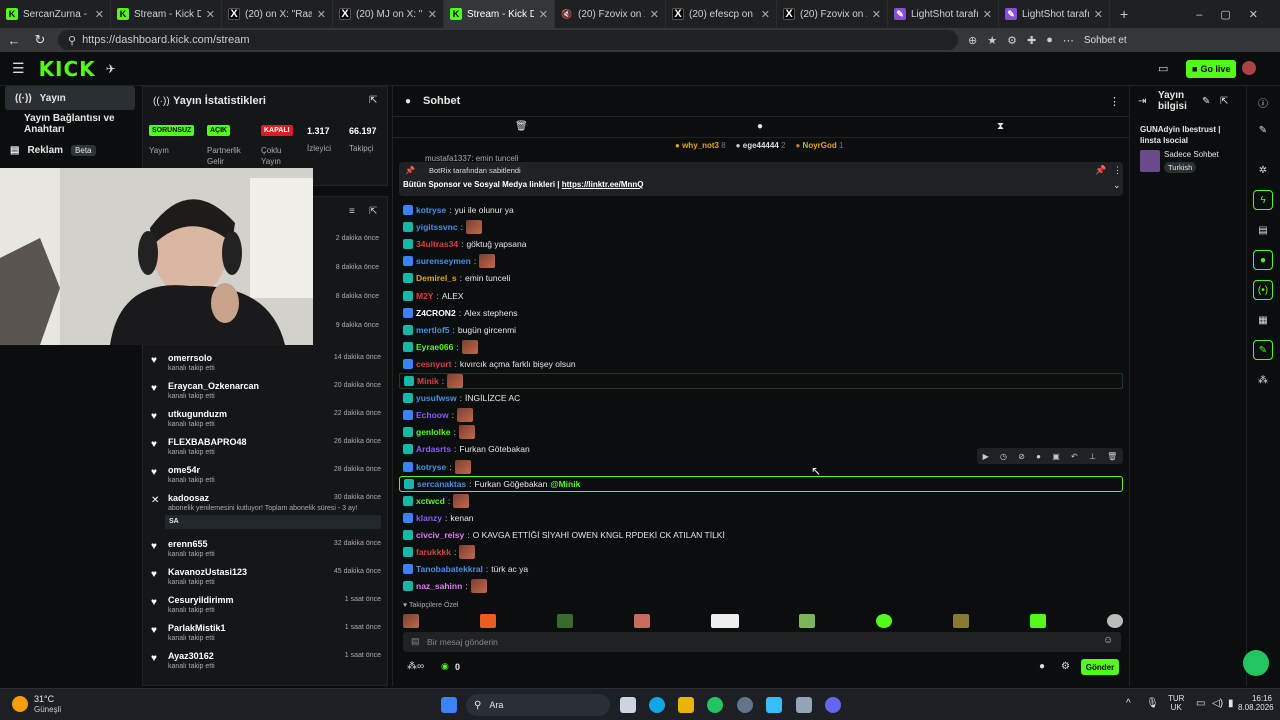 The width and height of the screenshot is (1280, 720). Describe the element at coordinates (1176, 703) in the screenshot. I see `language-indicator: TUR UK` at that location.